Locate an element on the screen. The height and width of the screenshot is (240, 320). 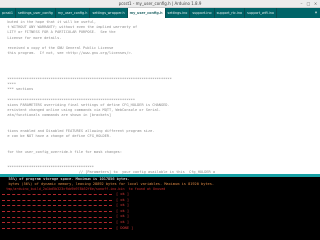
maximize-button: □ is located at coordinates (308, 3).